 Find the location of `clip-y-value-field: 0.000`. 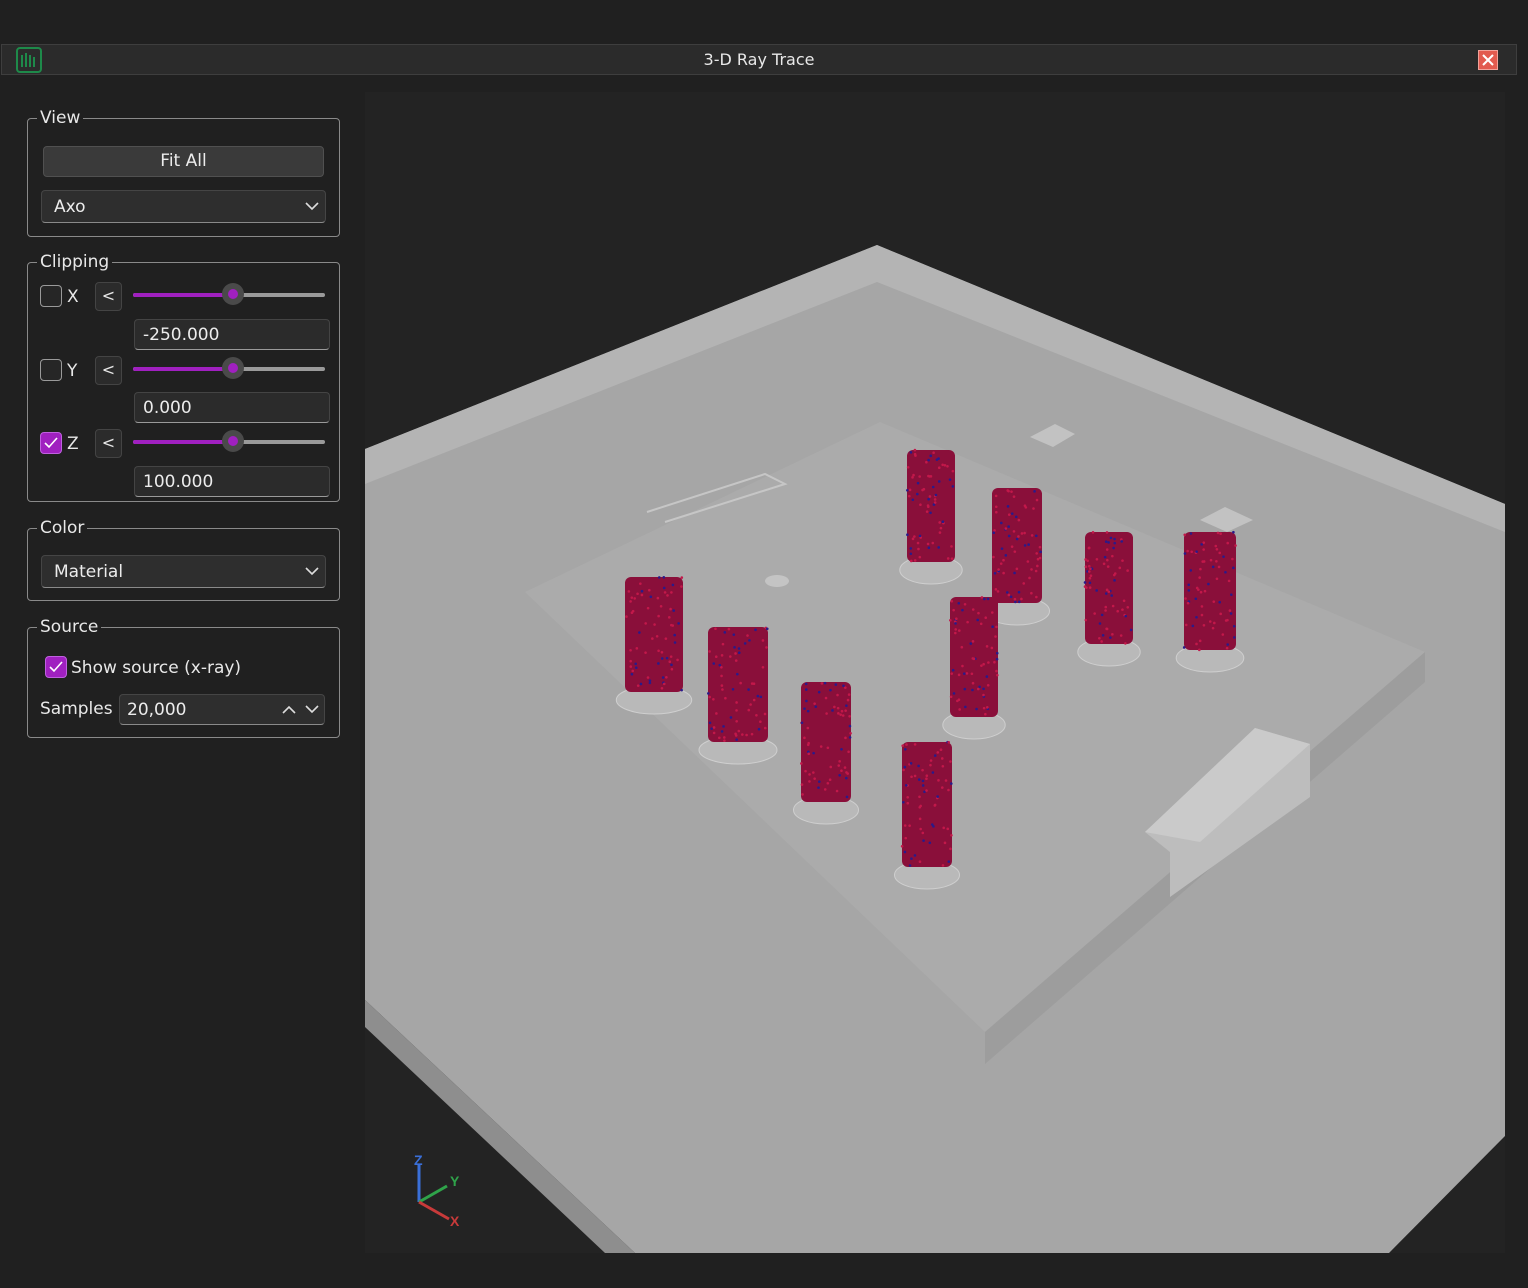

clip-y-value-field: 0.000 is located at coordinates (232, 407).